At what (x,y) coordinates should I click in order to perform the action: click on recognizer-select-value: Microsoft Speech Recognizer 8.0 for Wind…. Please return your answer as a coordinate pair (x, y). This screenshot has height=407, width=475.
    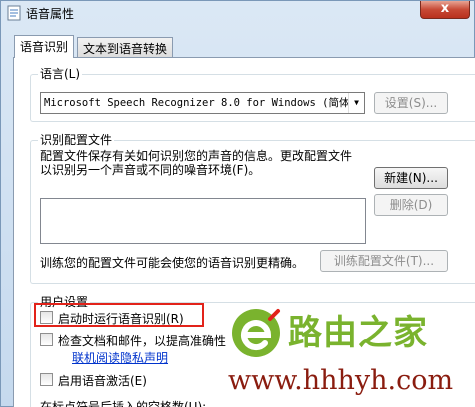
    Looking at the image, I should click on (202, 103).